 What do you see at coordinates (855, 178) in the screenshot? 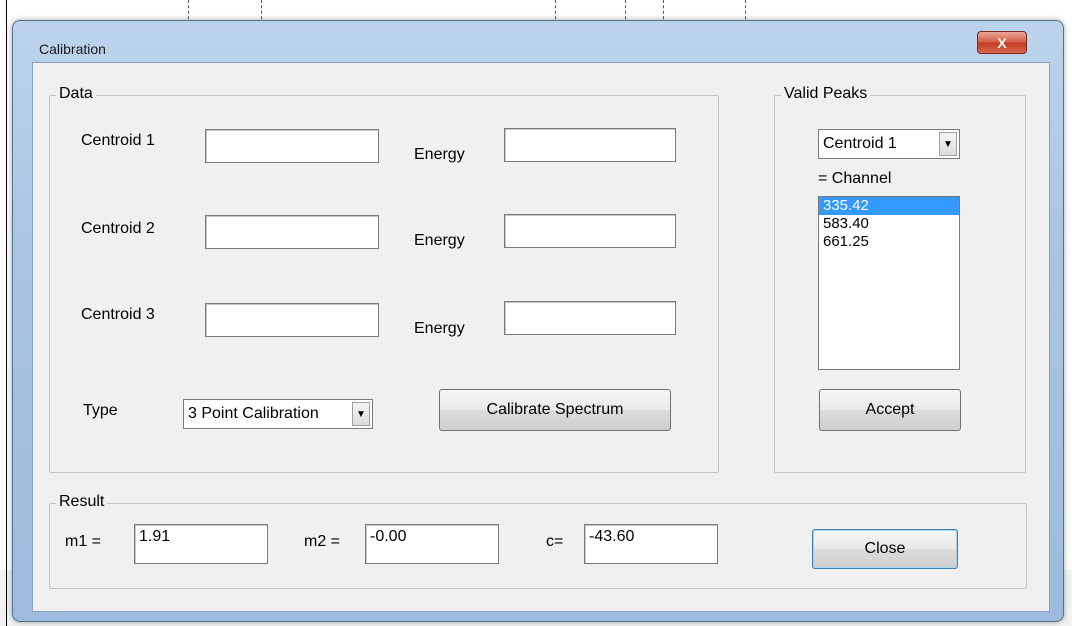
I see `channel-label: = Channel` at bounding box center [855, 178].